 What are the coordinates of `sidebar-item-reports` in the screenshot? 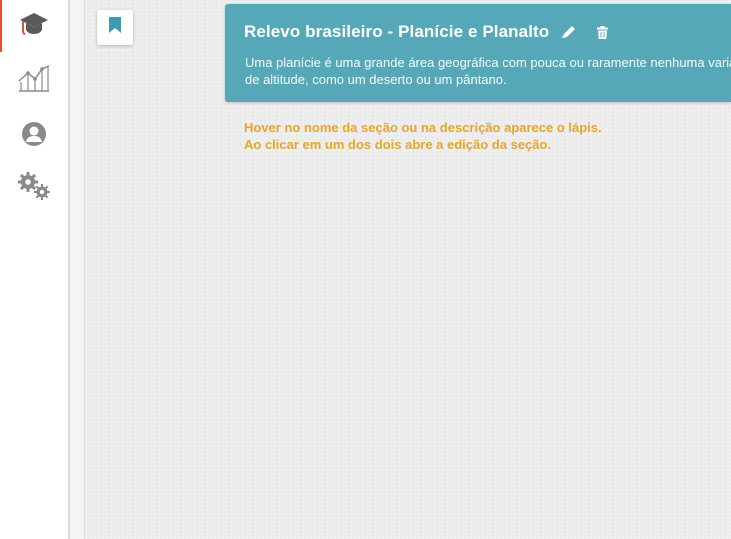 It's located at (34, 80).